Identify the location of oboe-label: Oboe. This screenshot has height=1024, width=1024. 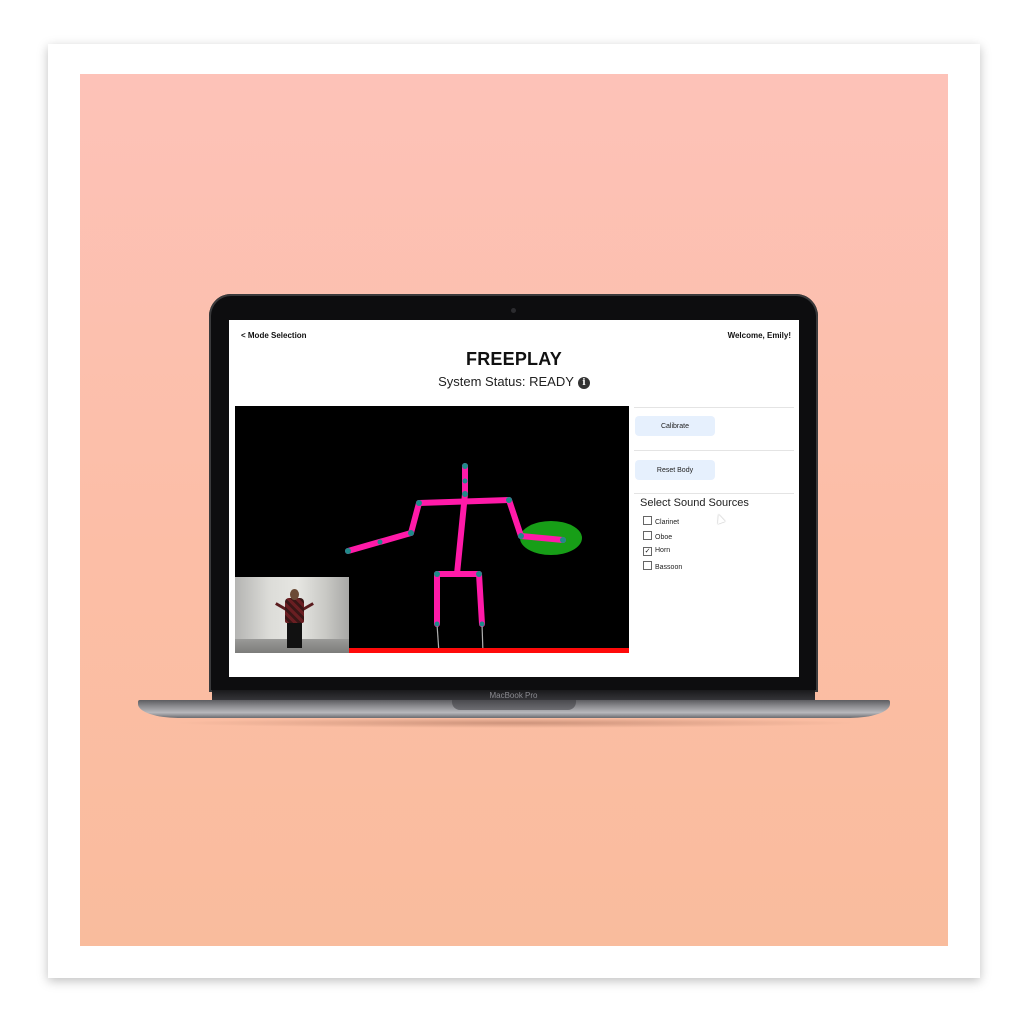
(664, 537).